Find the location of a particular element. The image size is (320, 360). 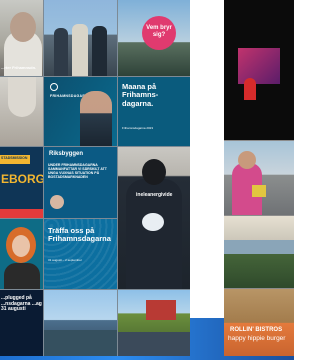

post-food-truck: ROLLIN' BISTROS happy hippie burger is located at coordinates (259, 322).